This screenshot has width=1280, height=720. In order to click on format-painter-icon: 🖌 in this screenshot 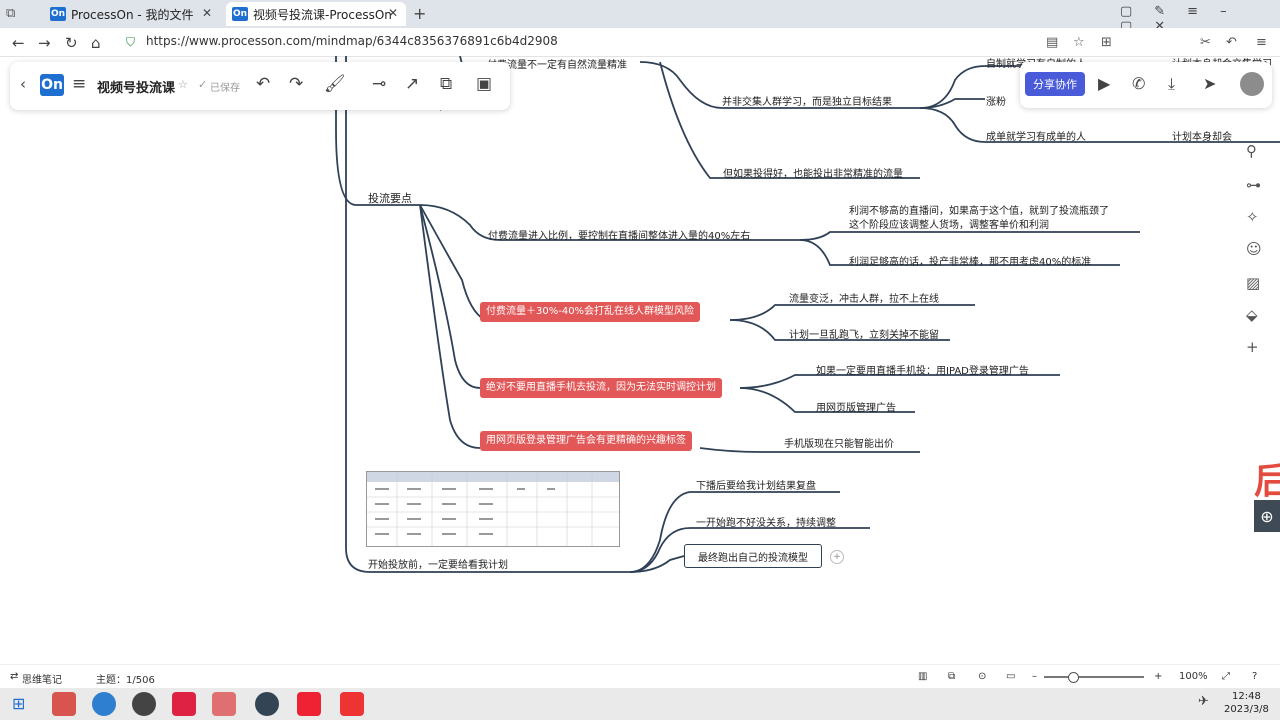, I will do `click(335, 84)`.